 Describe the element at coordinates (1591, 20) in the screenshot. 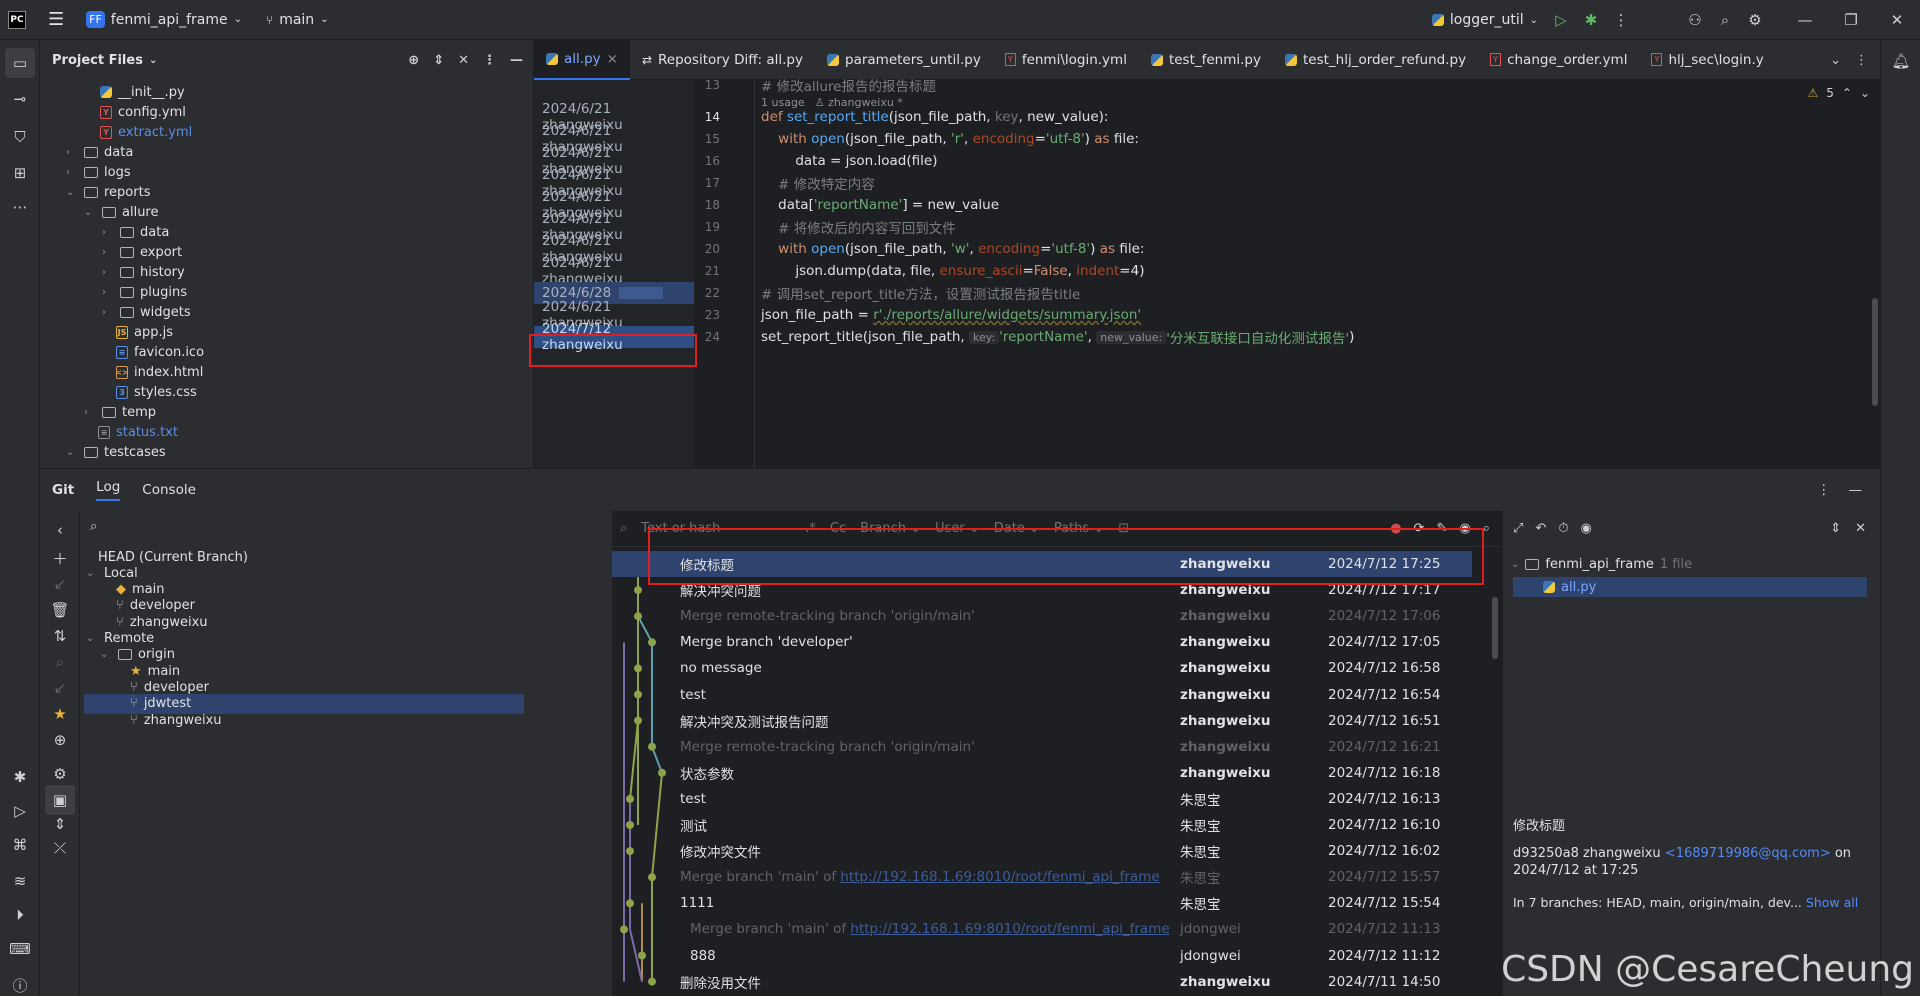

I see `debug-icon: ✱` at that location.